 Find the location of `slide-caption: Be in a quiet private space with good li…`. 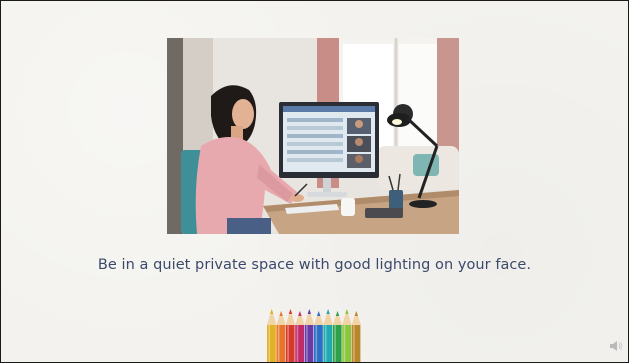

slide-caption: Be in a quiet private space with good li… is located at coordinates (314, 265).